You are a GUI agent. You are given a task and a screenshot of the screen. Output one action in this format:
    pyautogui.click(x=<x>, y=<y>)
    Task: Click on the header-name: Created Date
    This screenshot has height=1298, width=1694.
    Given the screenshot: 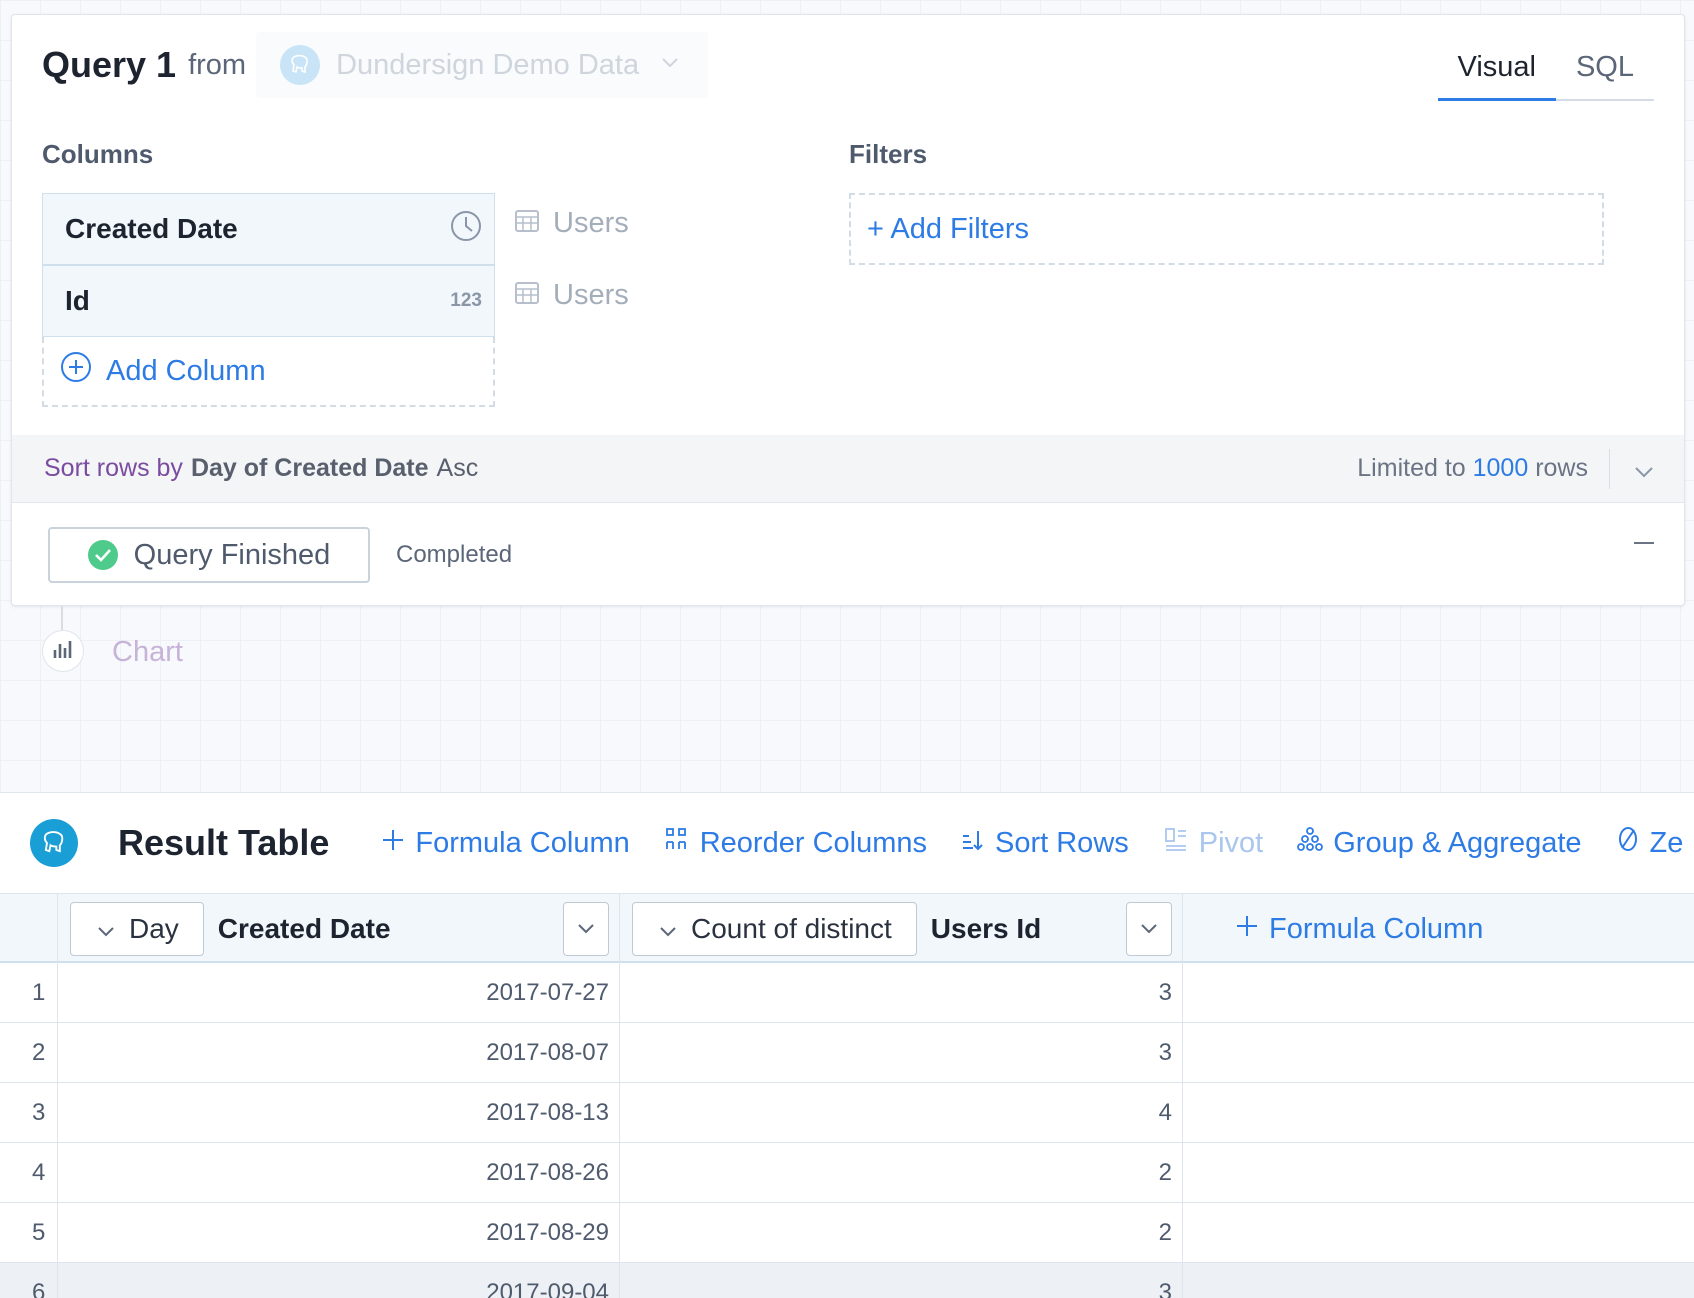 What is the action you would take?
    pyautogui.click(x=304, y=928)
    